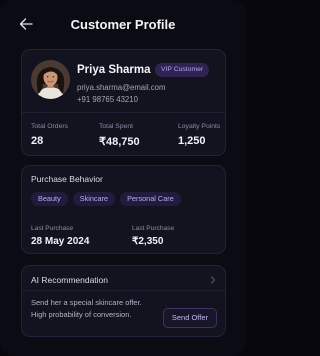 The width and height of the screenshot is (320, 356). Describe the element at coordinates (121, 87) in the screenshot. I see `customer-email: priya.sharma@email.com` at that location.